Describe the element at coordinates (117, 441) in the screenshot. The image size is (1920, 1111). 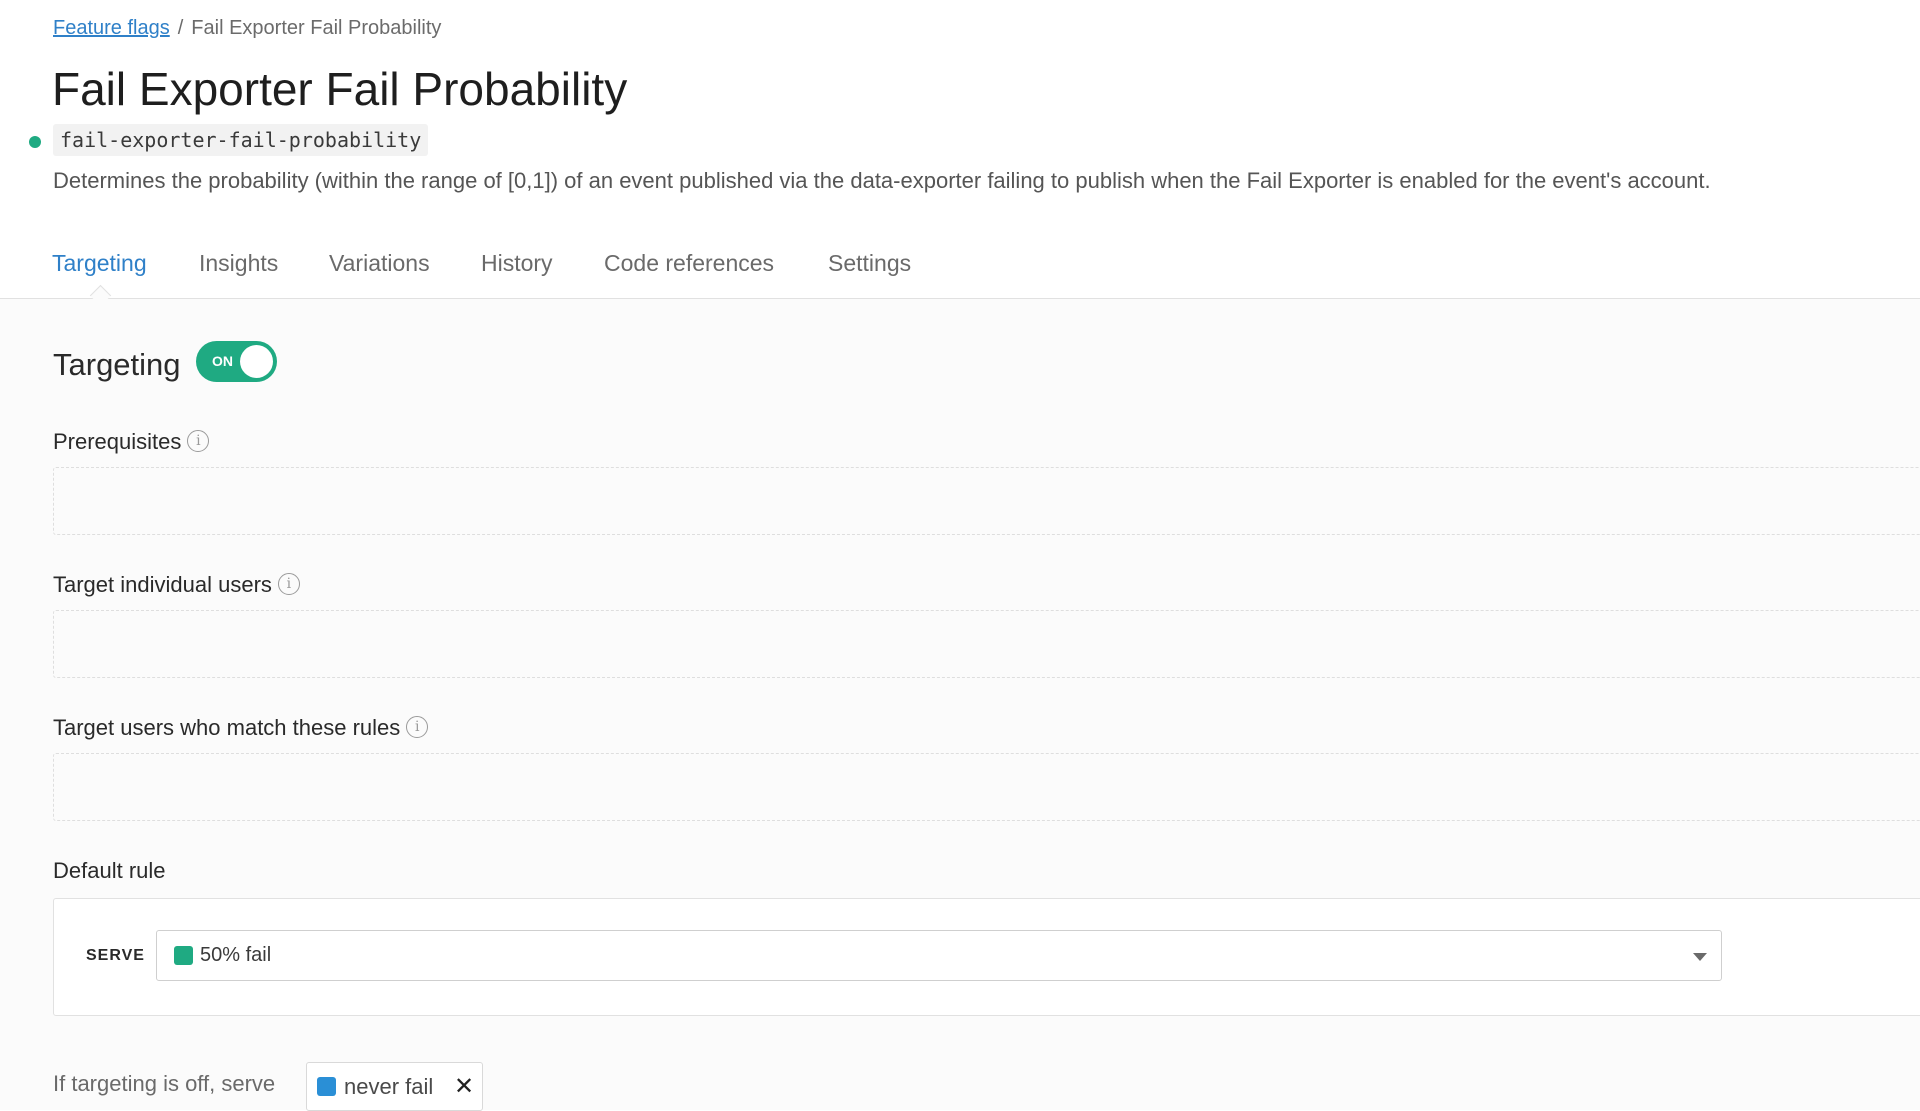
I see `prerequisites-text: Prerequisites` at that location.